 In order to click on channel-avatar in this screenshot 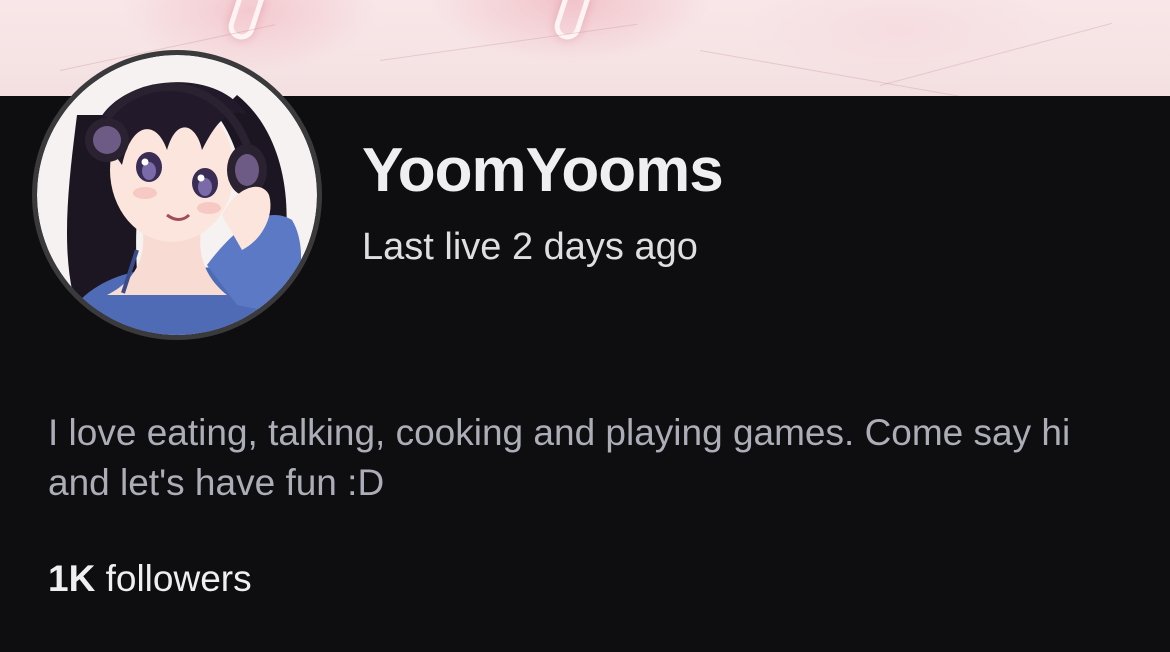, I will do `click(177, 195)`.